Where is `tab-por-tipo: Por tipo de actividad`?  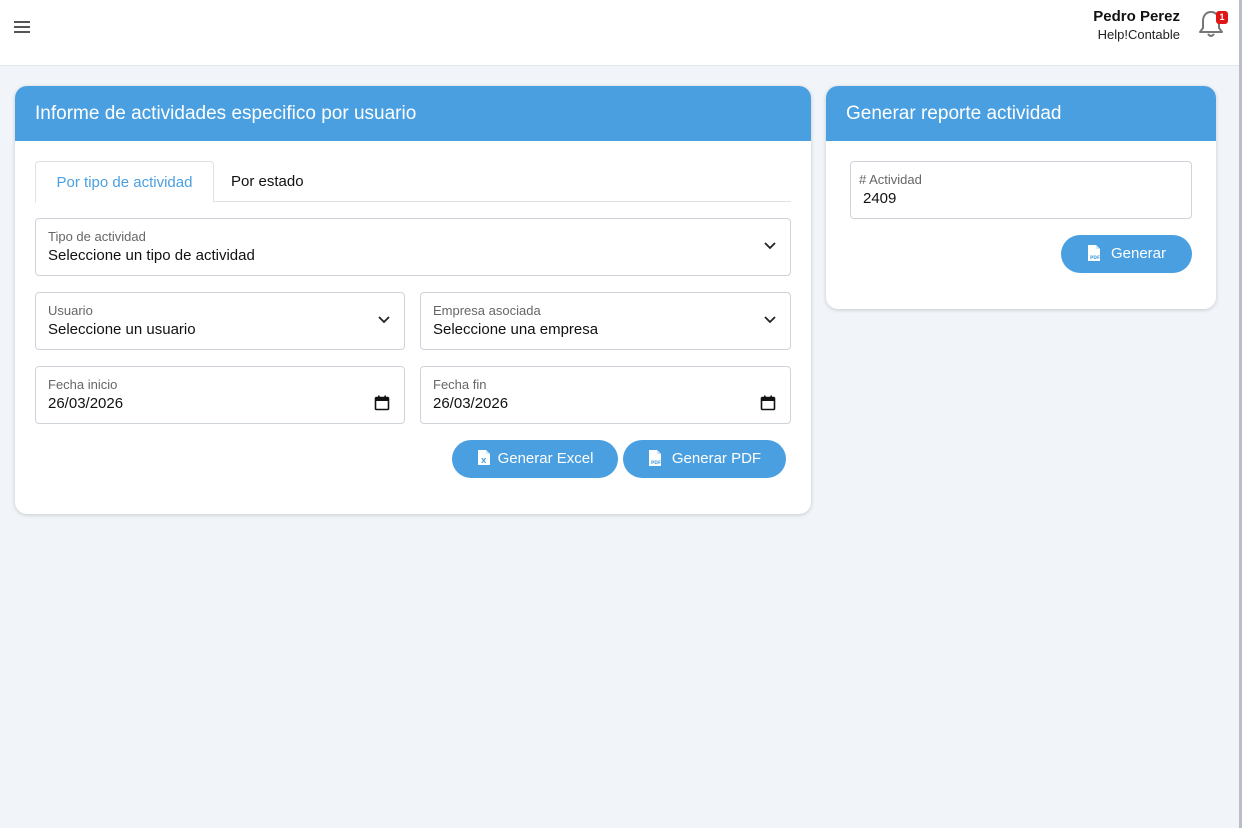
tab-por-tipo: Por tipo de actividad is located at coordinates (124, 182).